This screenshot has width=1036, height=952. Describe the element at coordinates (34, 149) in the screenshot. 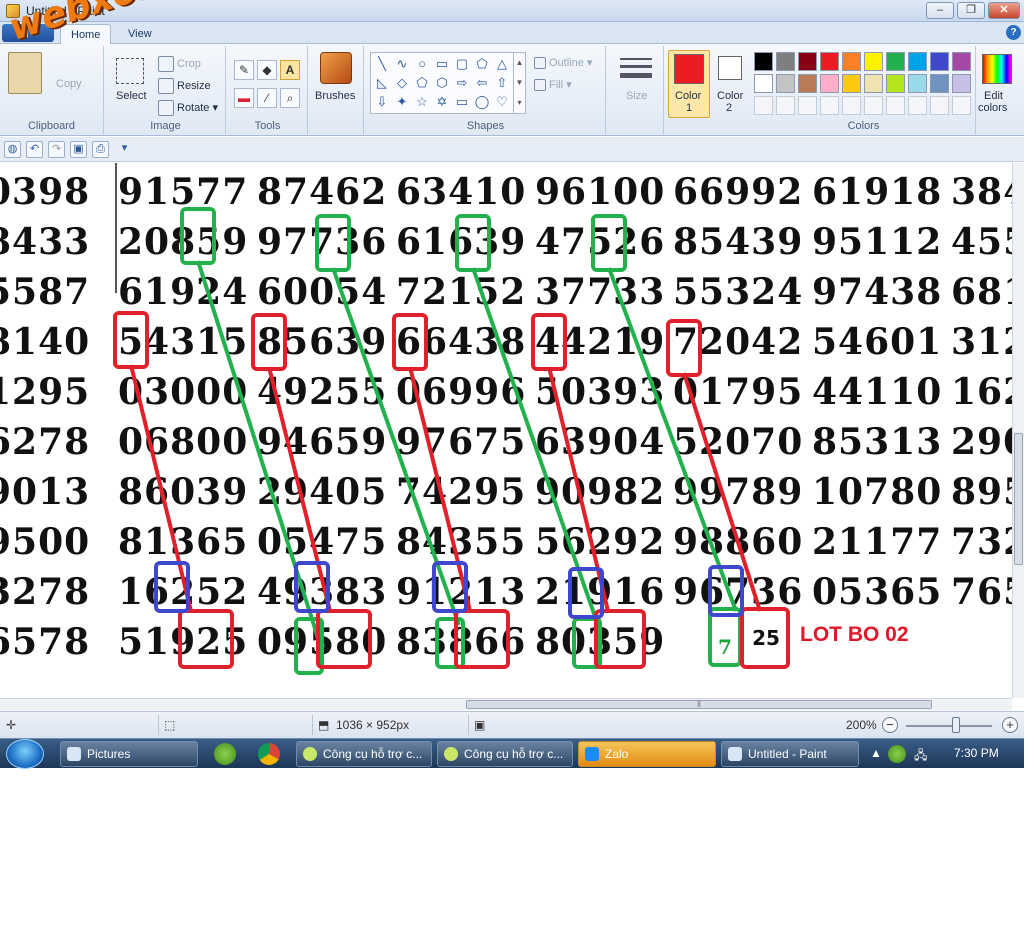

I see `undo-icon: ↶` at that location.